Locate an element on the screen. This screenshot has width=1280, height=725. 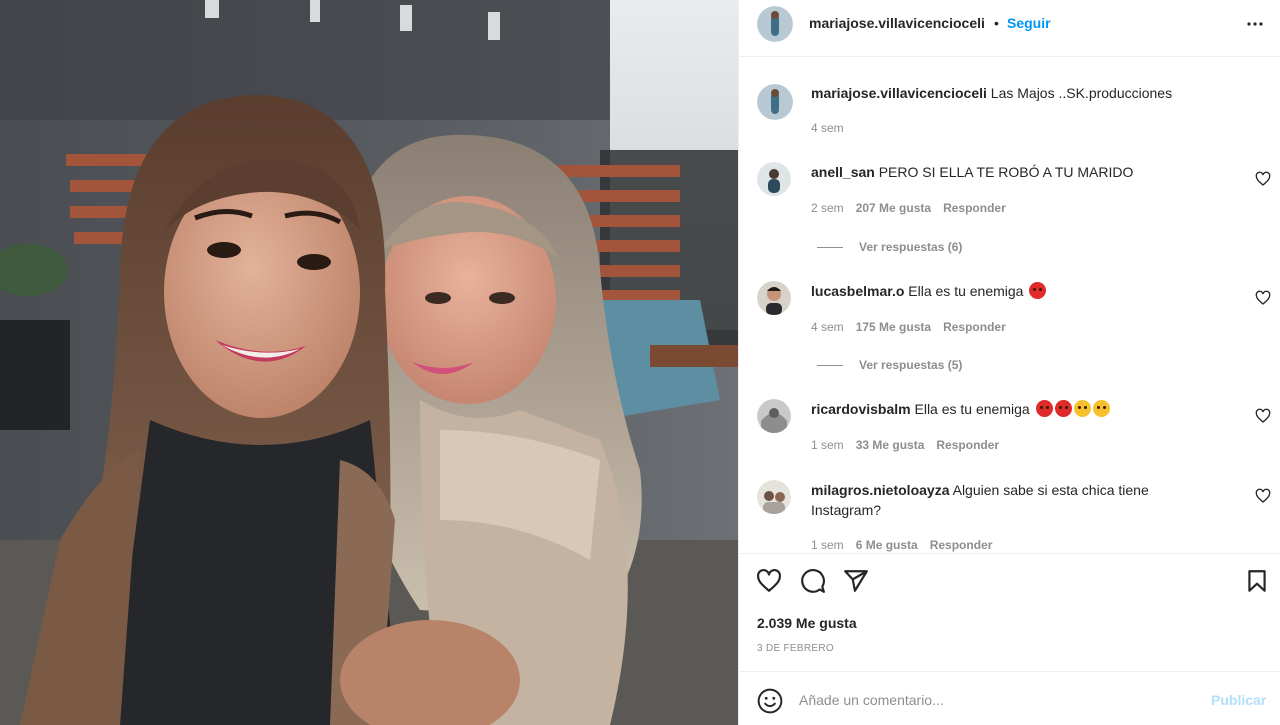
comment-likes: 6 Me gusta is located at coordinates (887, 545).